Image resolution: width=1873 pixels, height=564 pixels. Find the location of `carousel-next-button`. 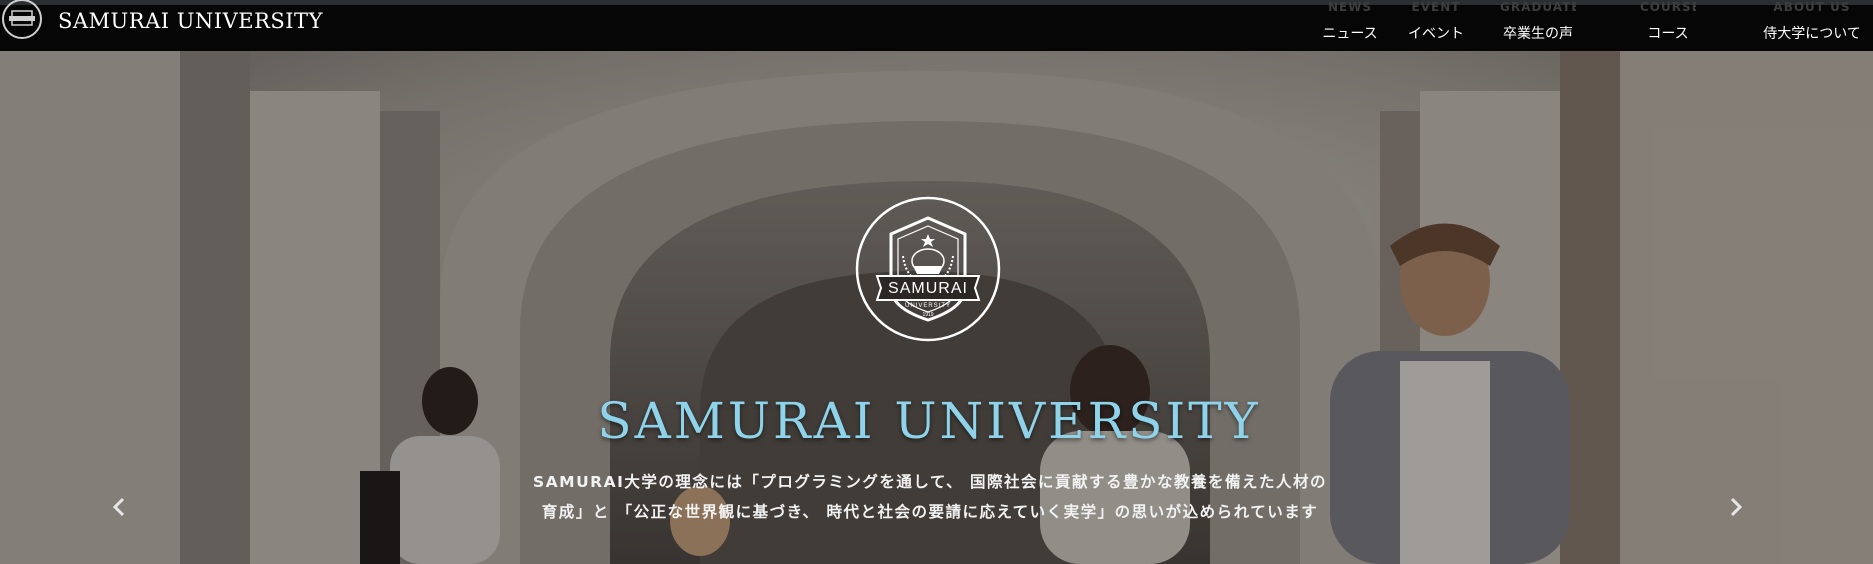

carousel-next-button is located at coordinates (1736, 507).